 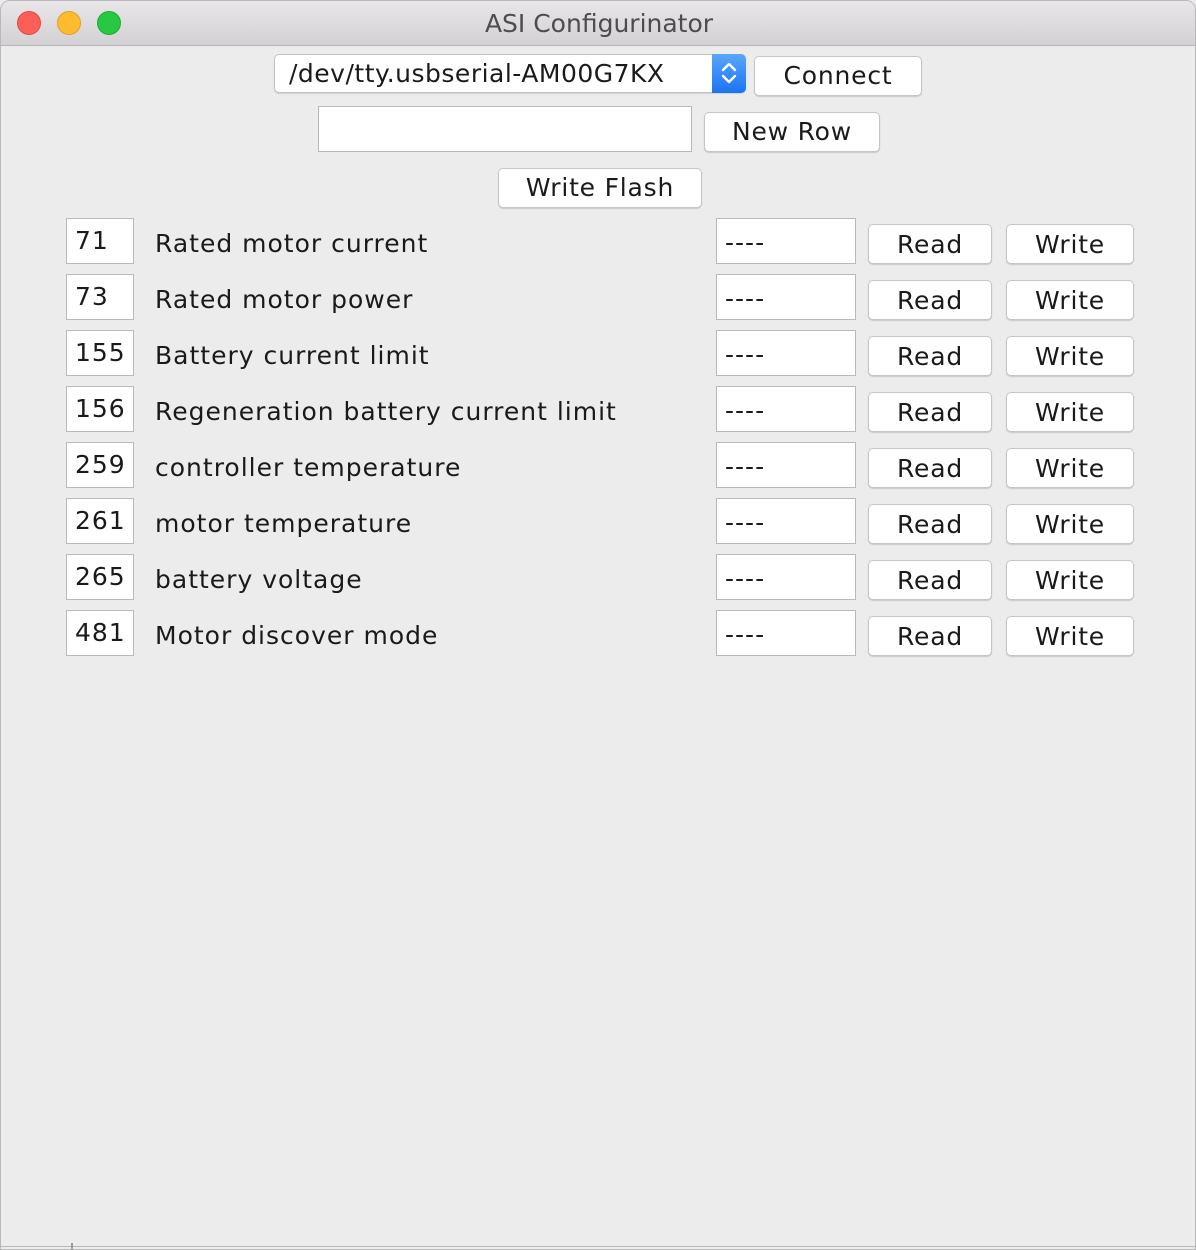 I want to click on serial-port-select-value: /dev/tty.usbserial-AM00G7KX, so click(x=477, y=73).